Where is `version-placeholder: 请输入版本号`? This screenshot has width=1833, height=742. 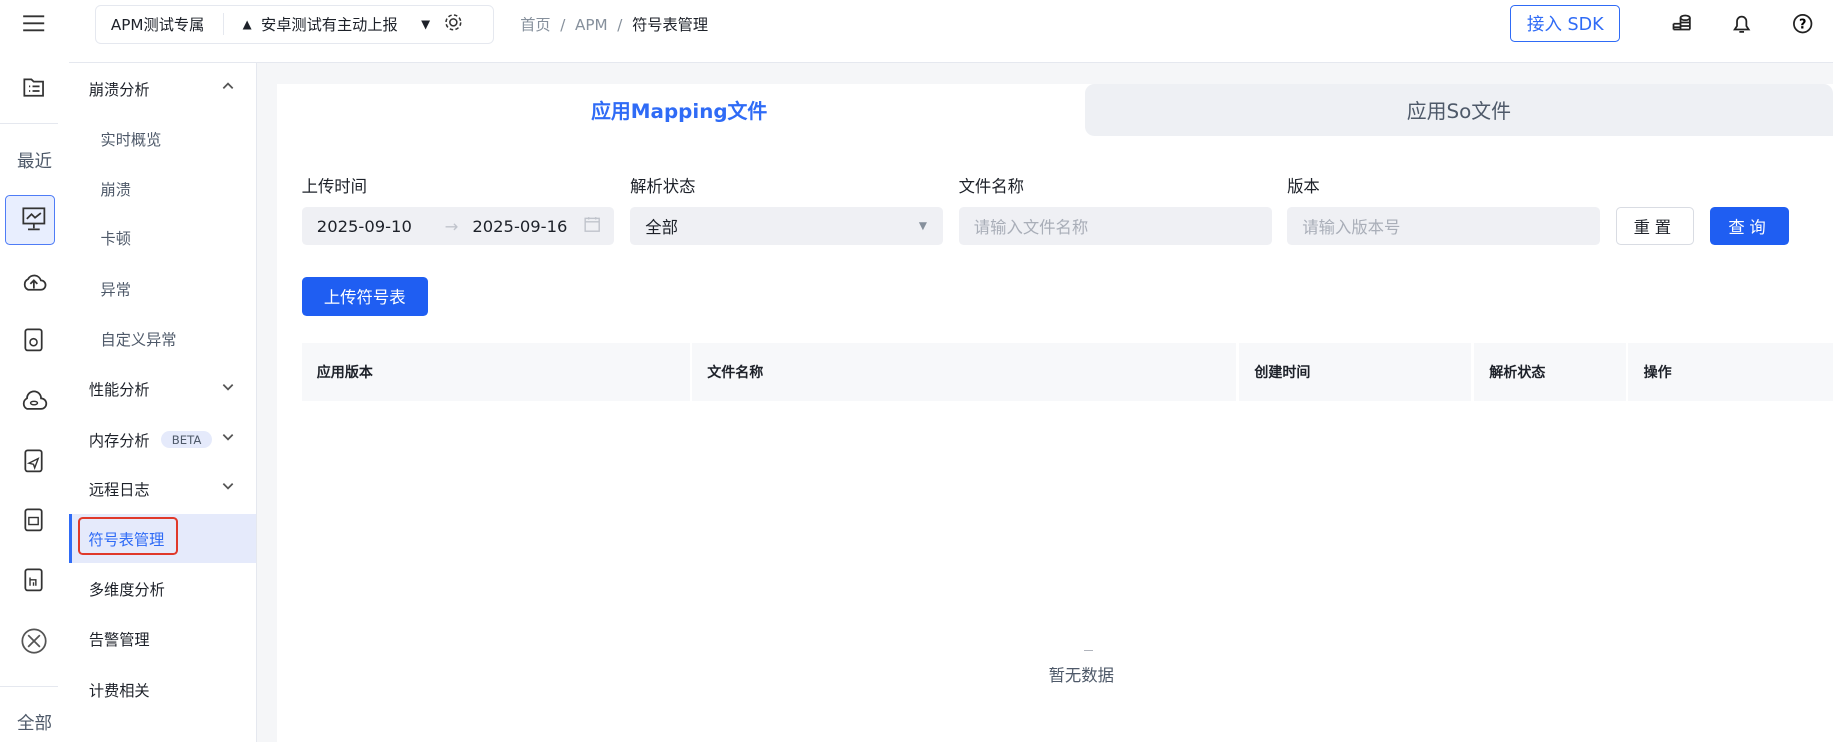 version-placeholder: 请输入版本号 is located at coordinates (1351, 228).